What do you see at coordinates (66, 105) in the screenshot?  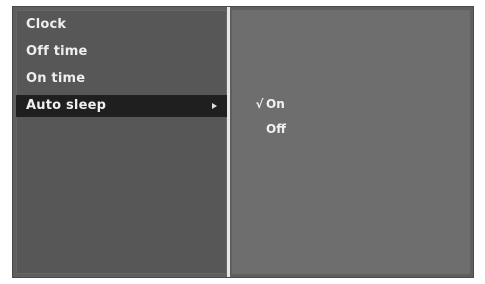 I see `menu-item-label: Auto sleep` at bounding box center [66, 105].